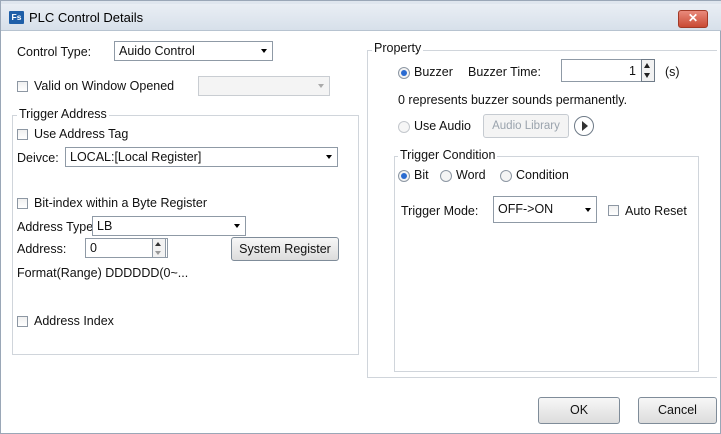 Image resolution: width=721 pixels, height=434 pixels. I want to click on auto-reset-label: Auto Reset, so click(656, 211).